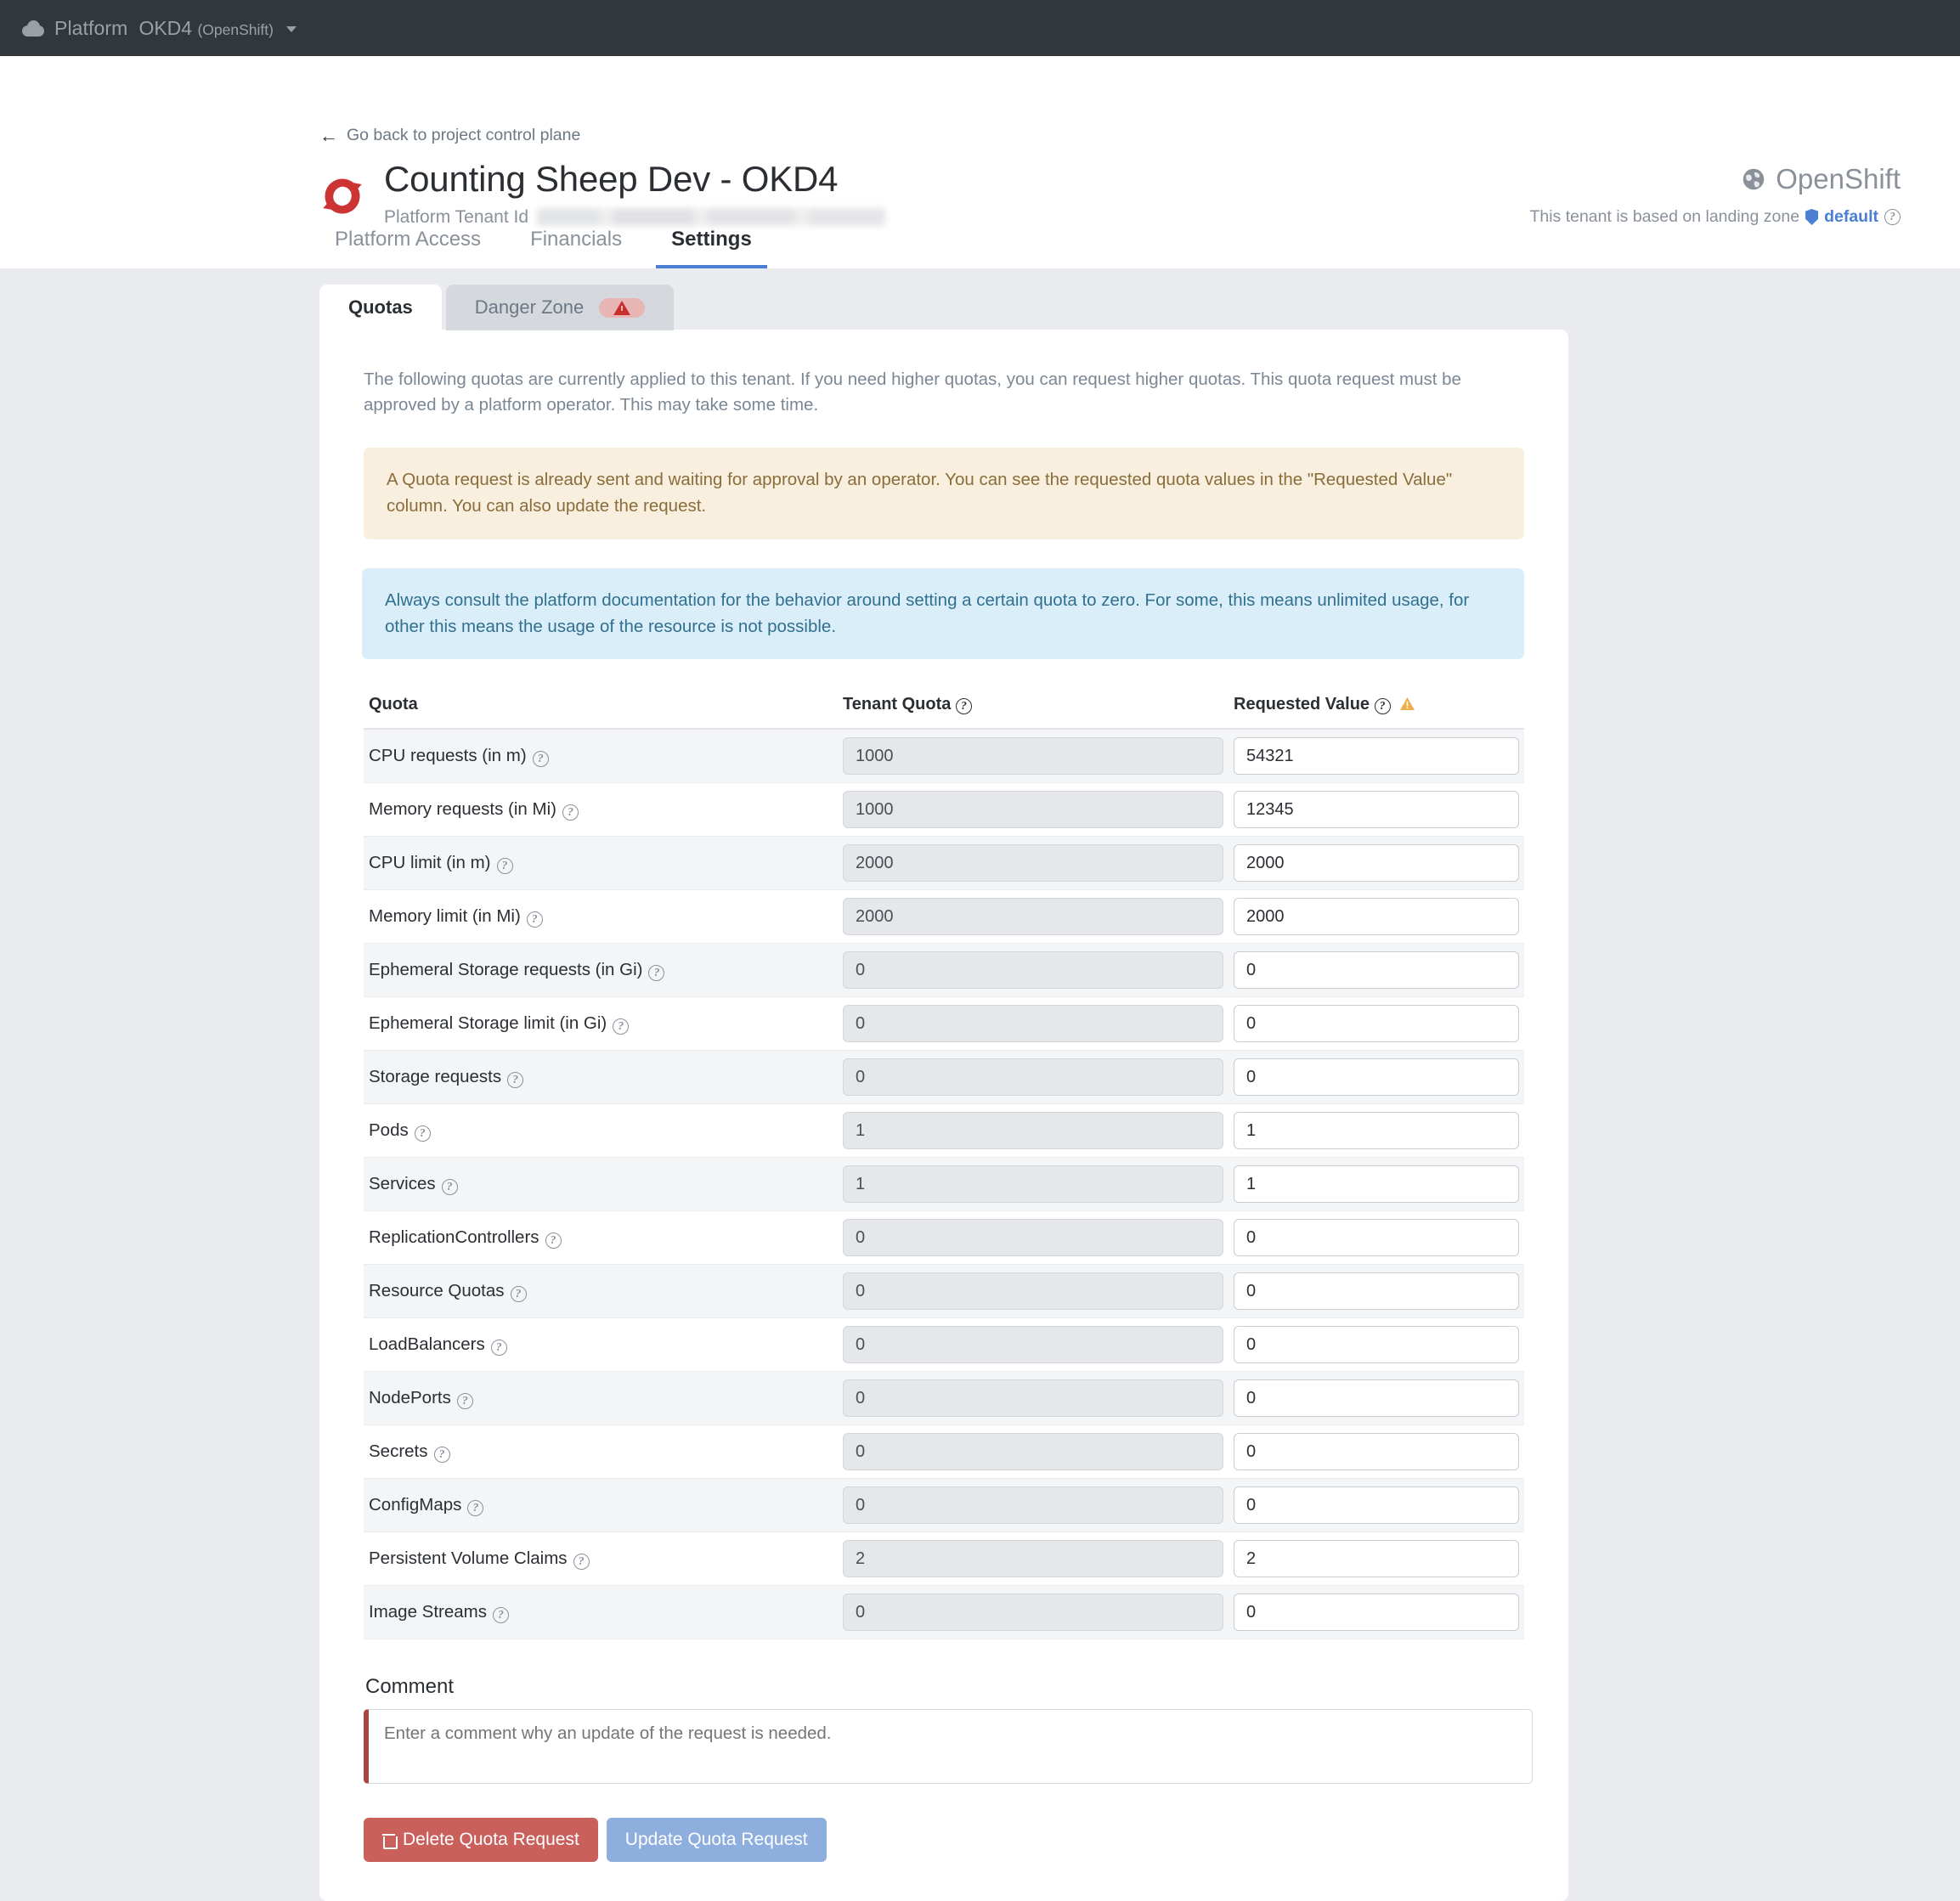 The height and width of the screenshot is (1901, 1960). Describe the element at coordinates (944, 1506) in the screenshot. I see `table-row: ConfigMaps?` at that location.